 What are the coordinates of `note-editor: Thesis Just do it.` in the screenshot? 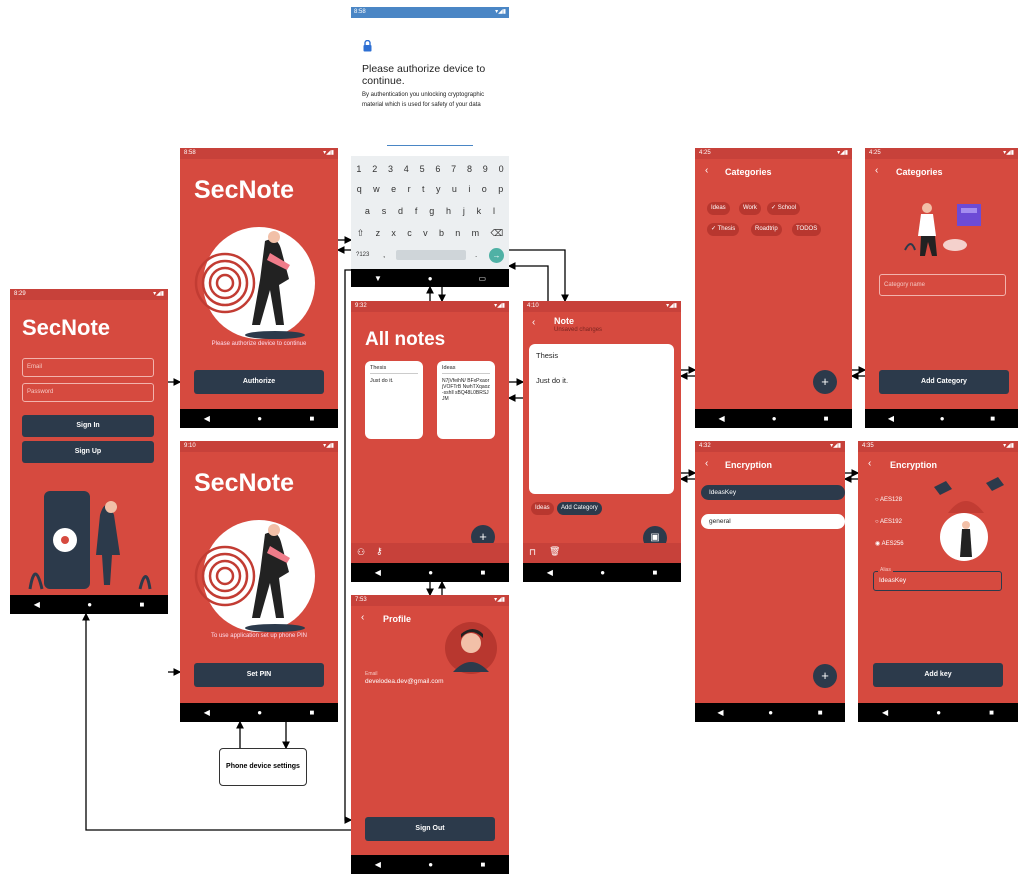 It's located at (601, 419).